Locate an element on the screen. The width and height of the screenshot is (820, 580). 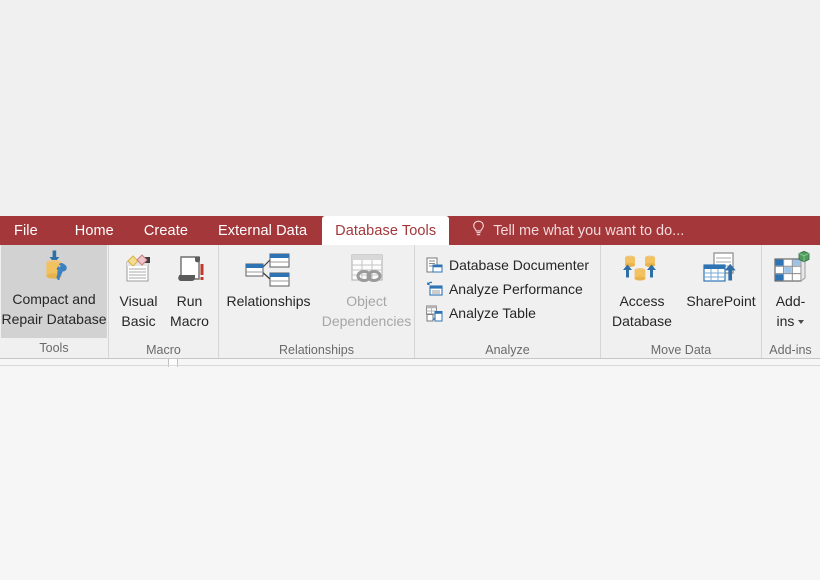
tab-home-label: Home is located at coordinates (94, 230).